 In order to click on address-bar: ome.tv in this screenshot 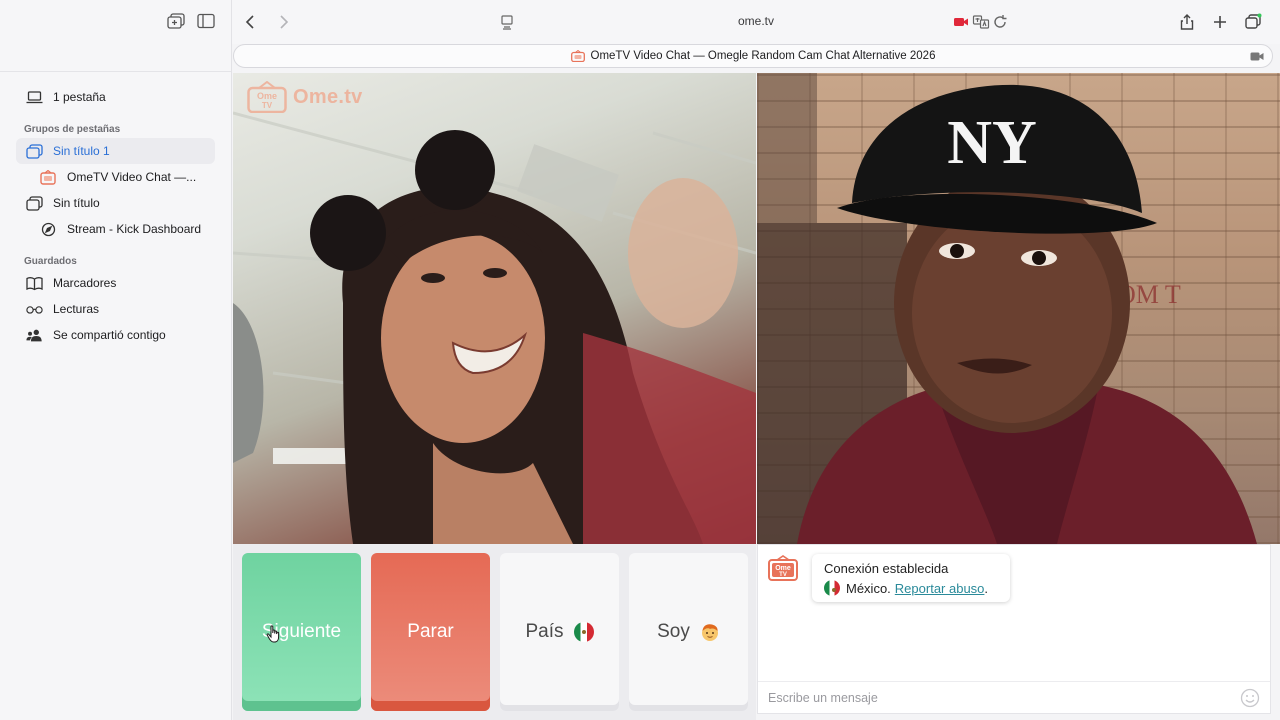, I will do `click(756, 21)`.